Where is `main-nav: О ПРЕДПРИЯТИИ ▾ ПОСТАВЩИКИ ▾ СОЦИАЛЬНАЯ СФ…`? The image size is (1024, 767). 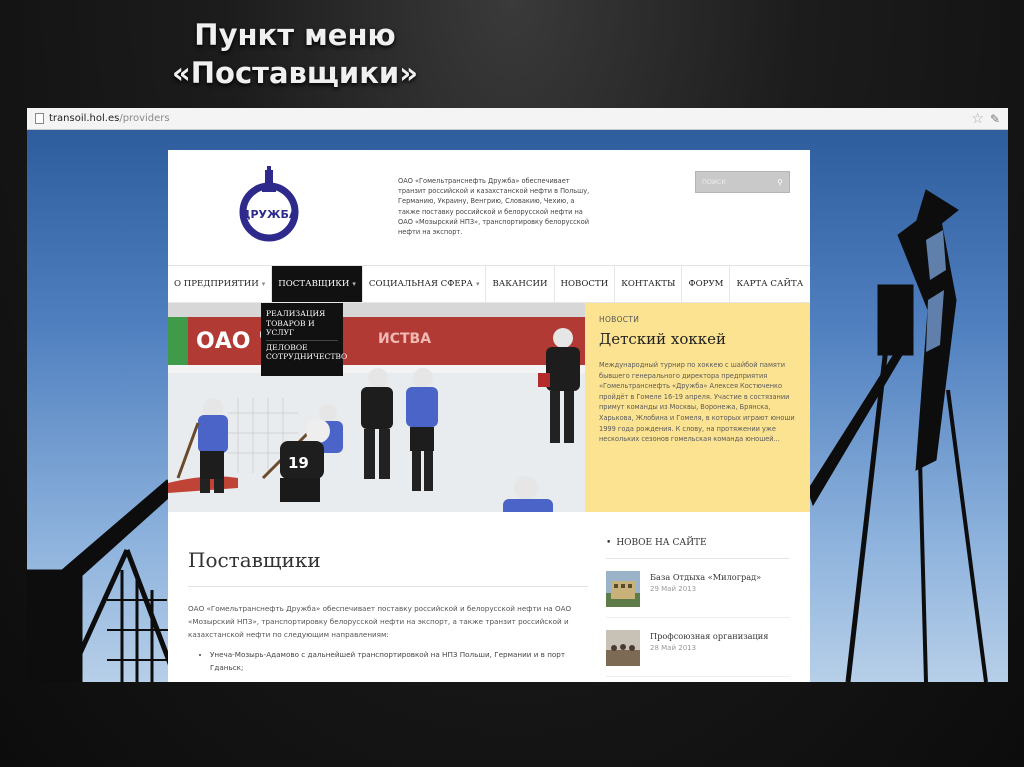 main-nav: О ПРЕДПРИЯТИИ ▾ ПОСТАВЩИКИ ▾ СОЦИАЛЬНАЯ СФ… is located at coordinates (489, 284).